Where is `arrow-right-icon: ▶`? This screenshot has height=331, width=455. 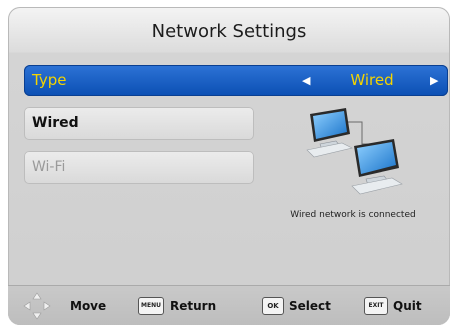
arrow-right-icon: ▶ is located at coordinates (434, 80).